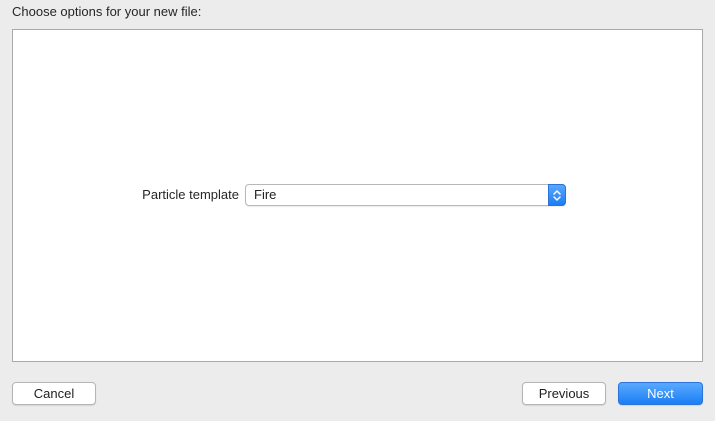  Describe the element at coordinates (557, 195) in the screenshot. I see `popup-arrows-icon` at that location.